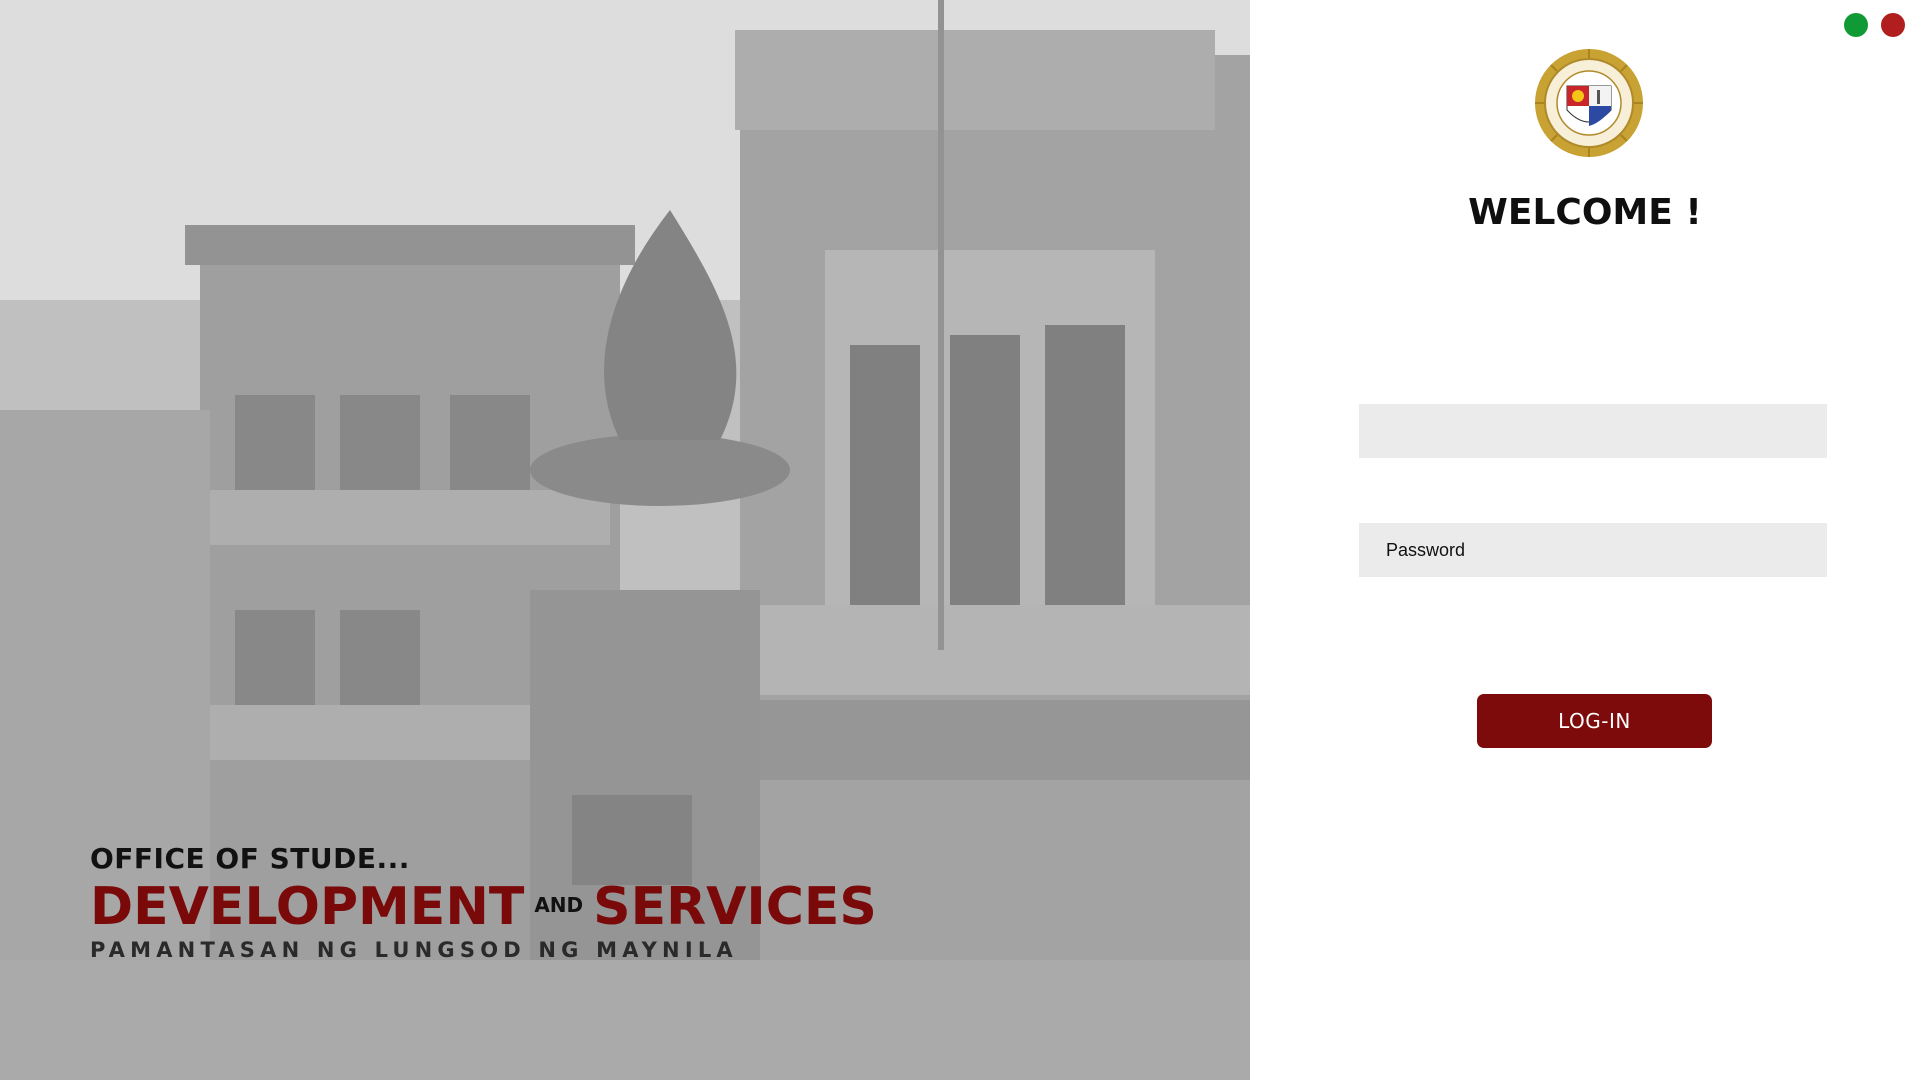 This screenshot has height=1080, width=1920. Describe the element at coordinates (1893, 25) in the screenshot. I see `close-dot-icon` at that location.